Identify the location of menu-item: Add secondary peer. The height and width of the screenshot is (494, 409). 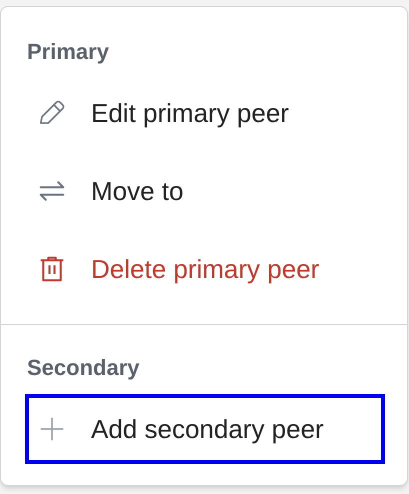
(205, 429).